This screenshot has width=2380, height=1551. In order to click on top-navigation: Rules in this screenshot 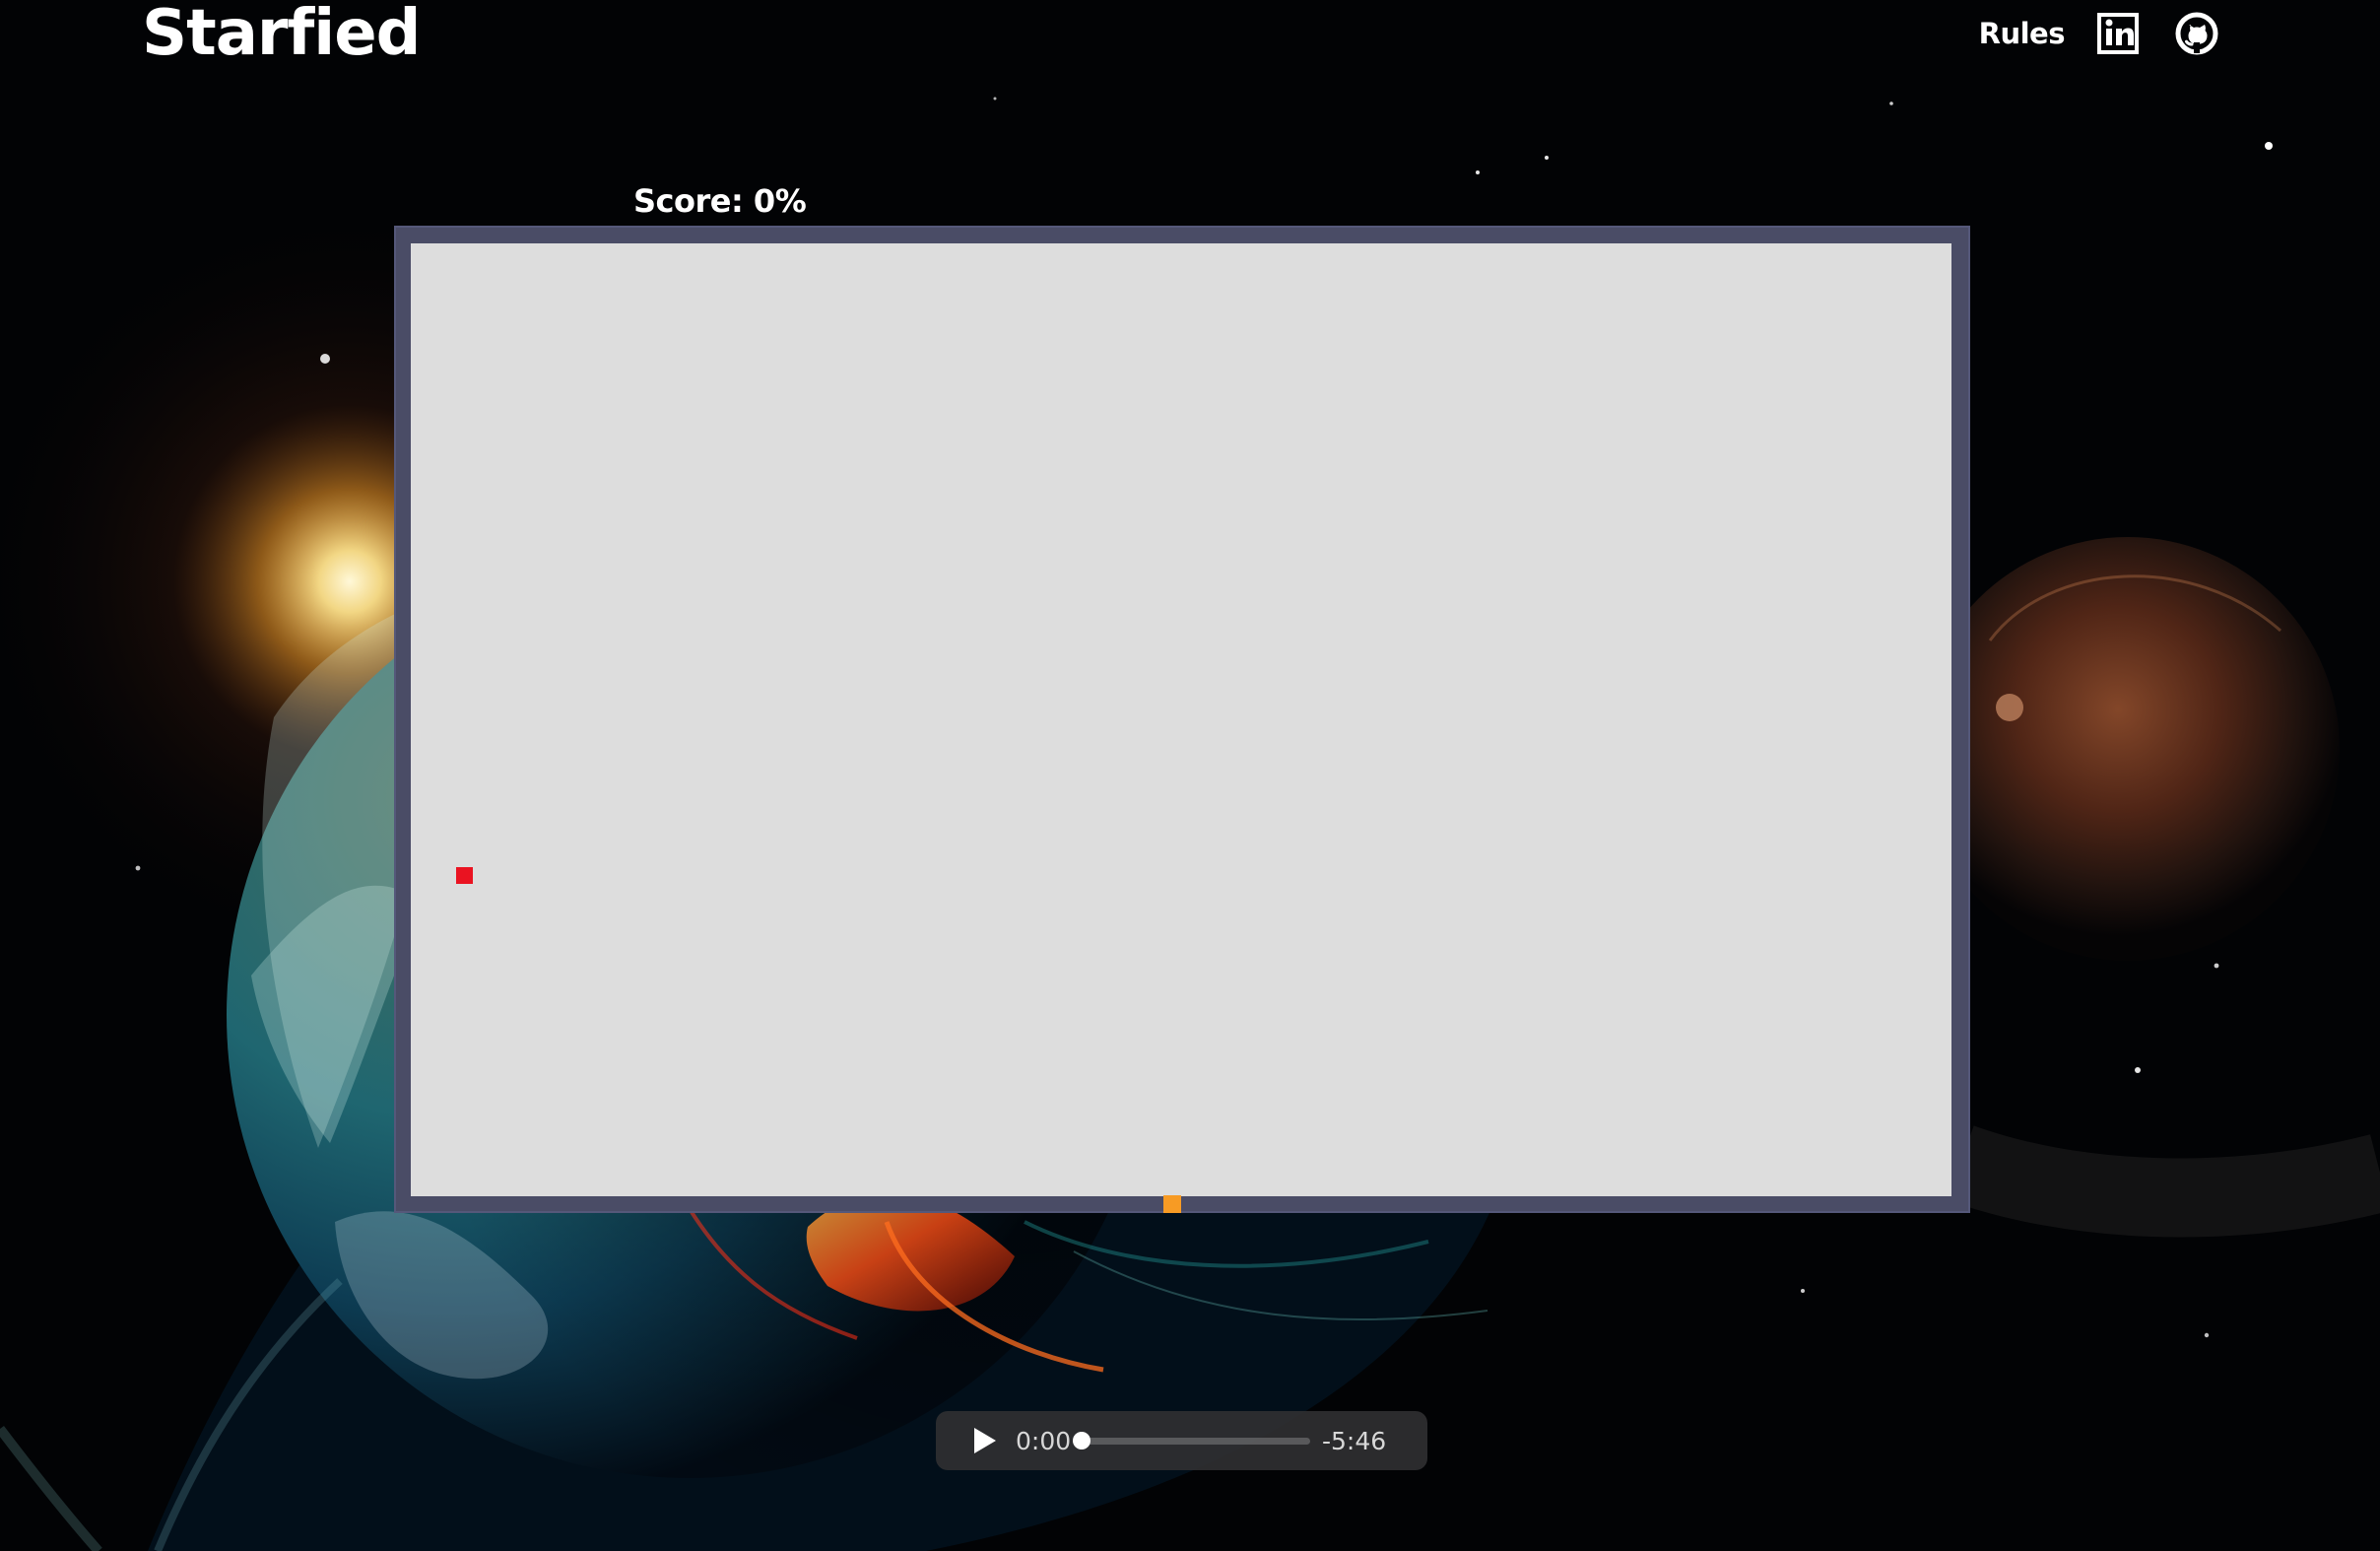, I will do `click(2100, 33)`.